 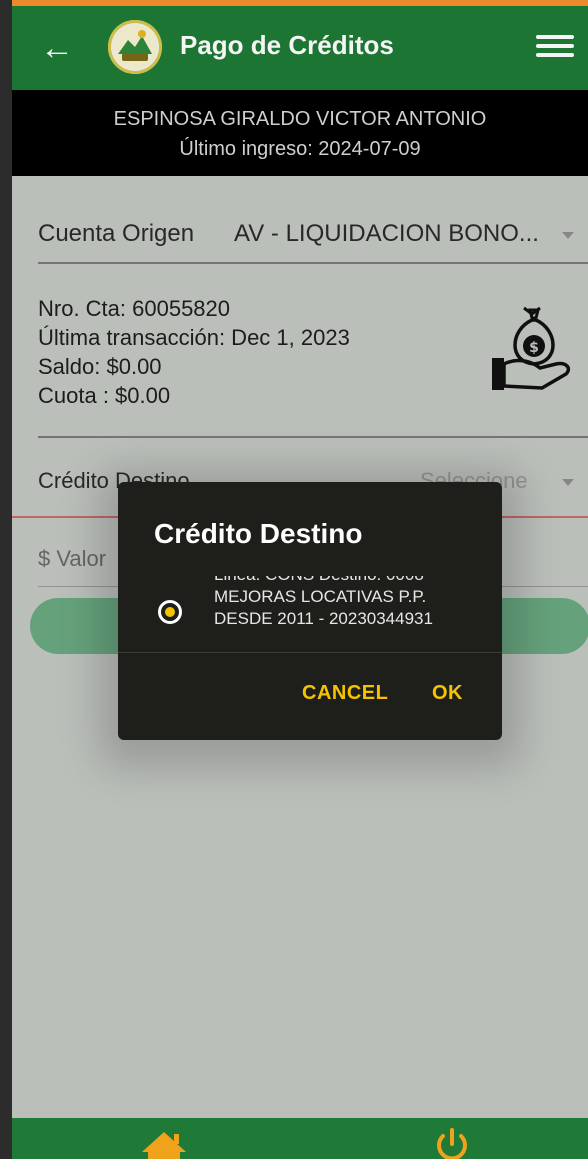 What do you see at coordinates (310, 652) in the screenshot?
I see `dialog-divider` at bounding box center [310, 652].